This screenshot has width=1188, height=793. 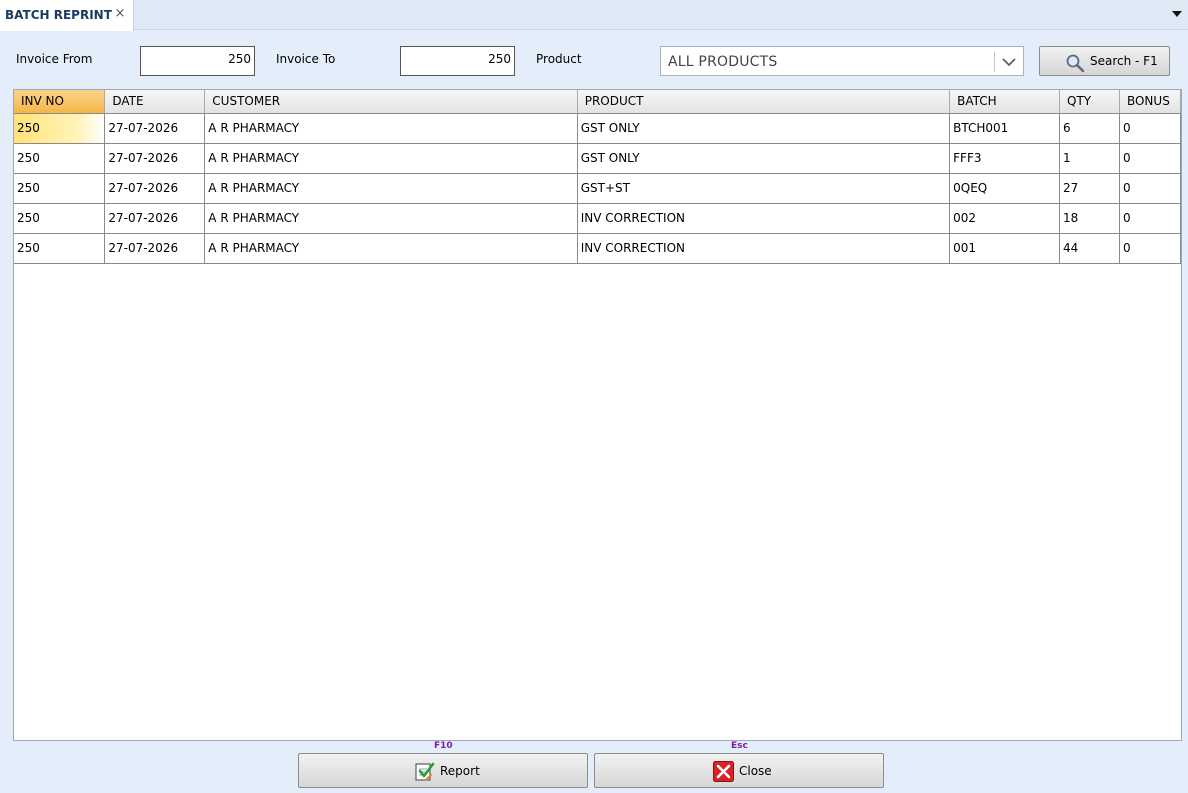 What do you see at coordinates (1005, 188) in the screenshot?
I see `cell-batch: 0QEQ` at bounding box center [1005, 188].